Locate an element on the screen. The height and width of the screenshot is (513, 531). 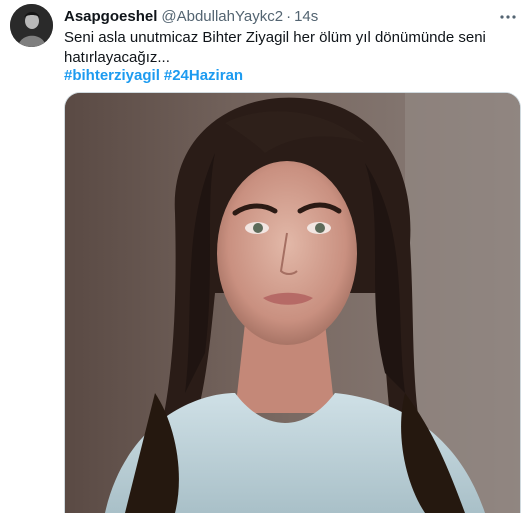
hashtags: #bihterziyagil #24Haziran is located at coordinates (153, 76).